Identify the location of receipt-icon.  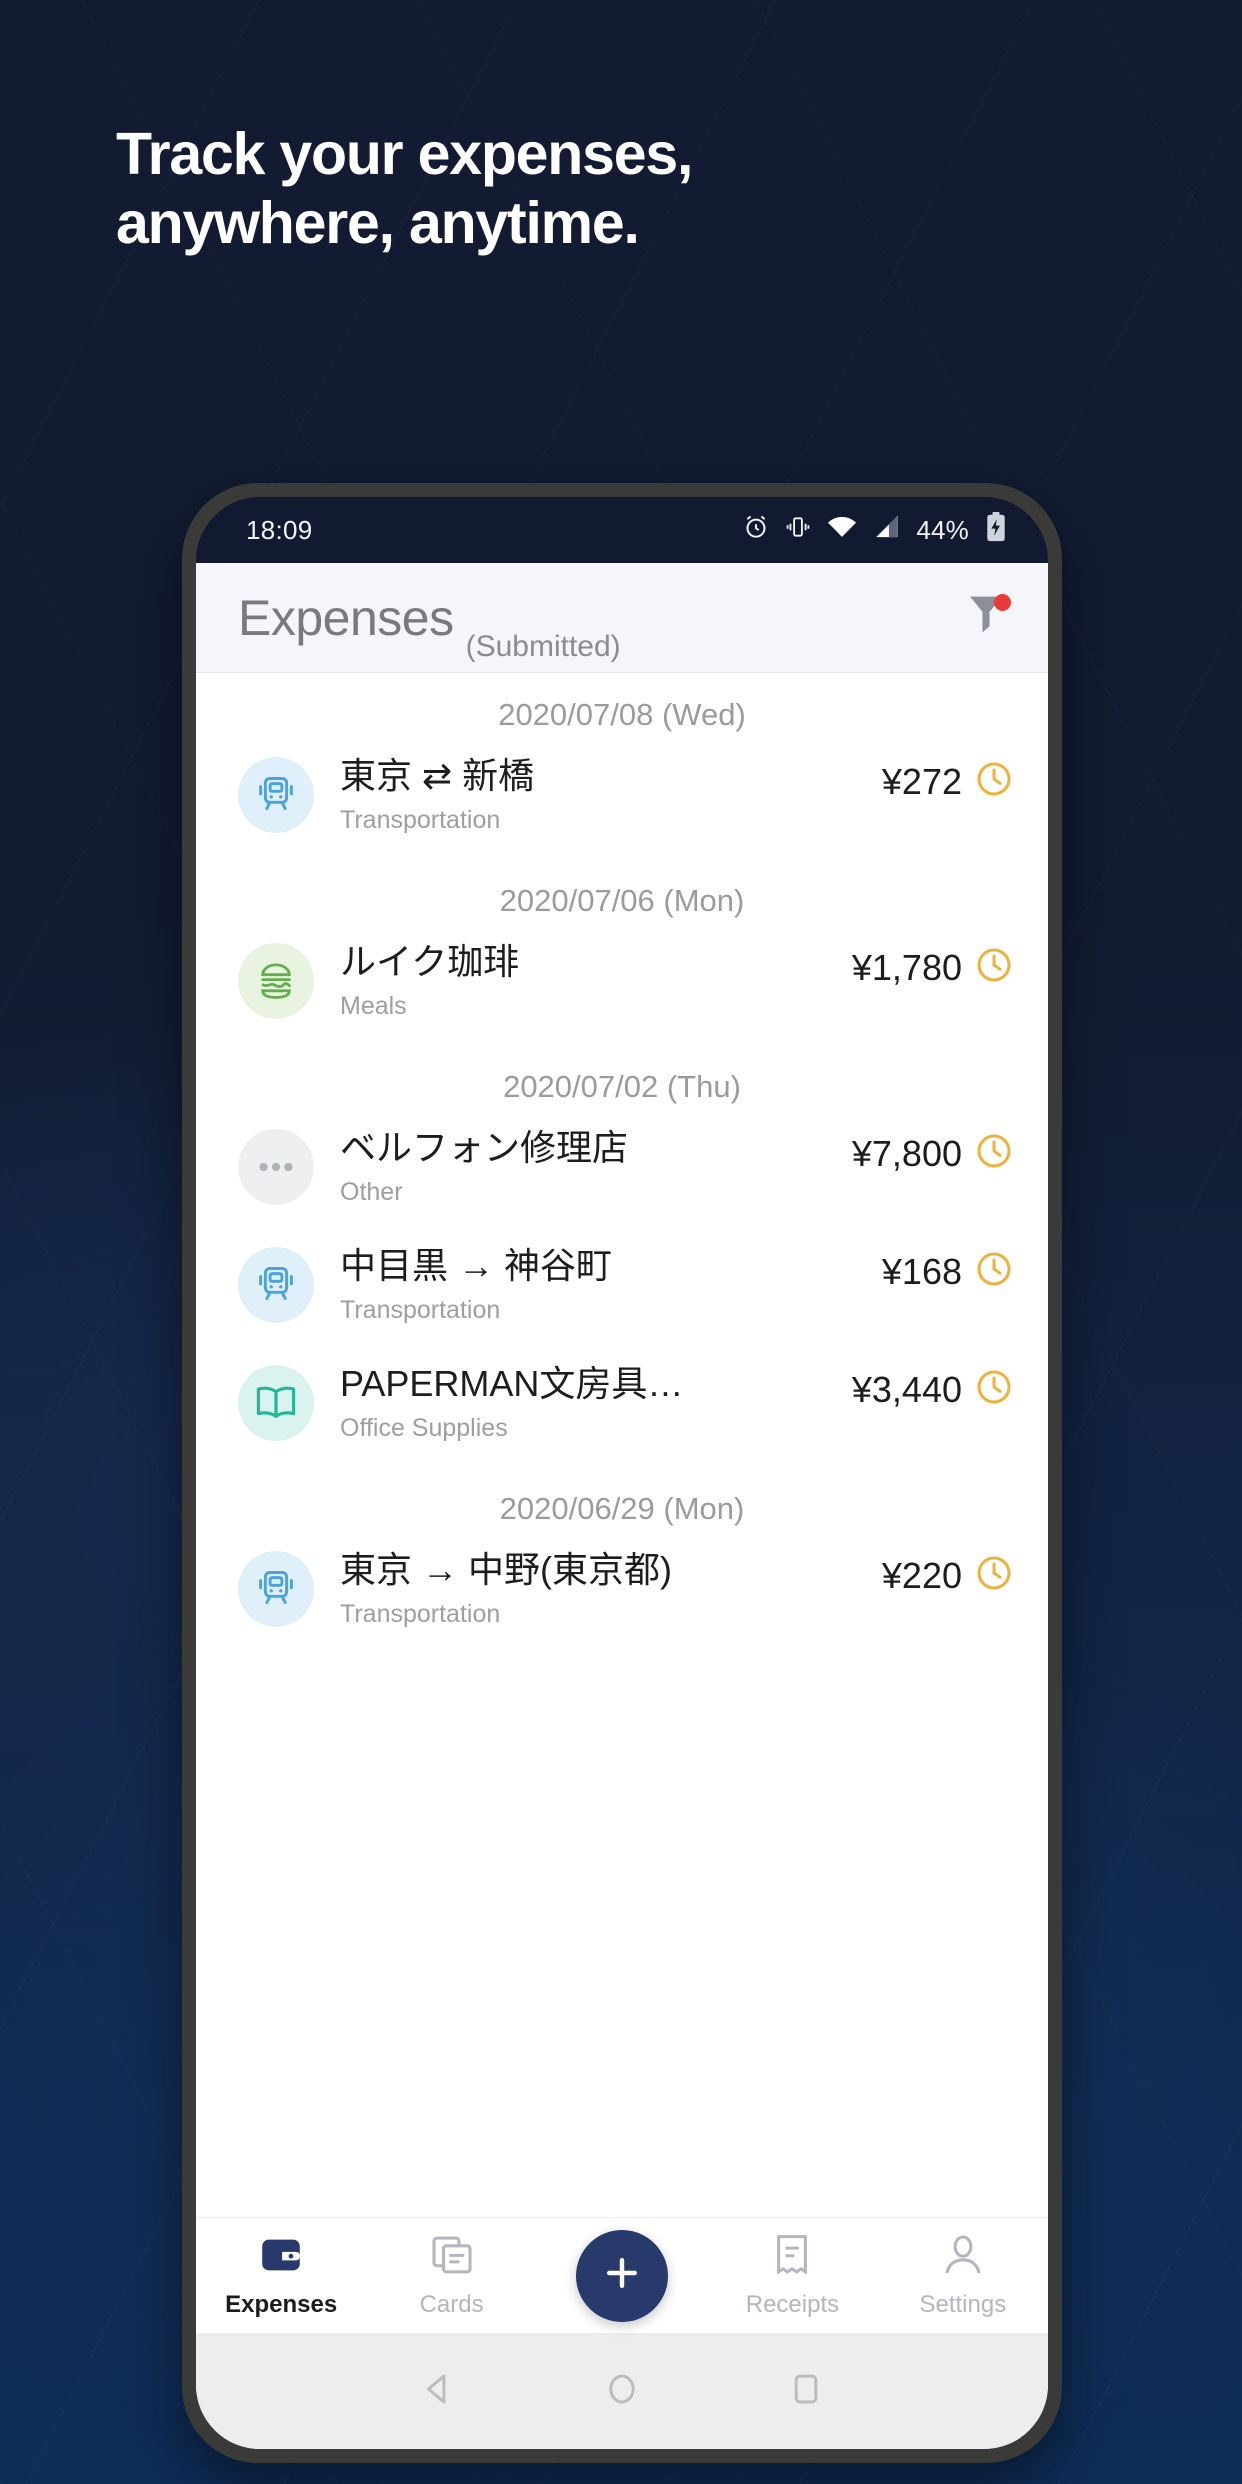
(792, 2257).